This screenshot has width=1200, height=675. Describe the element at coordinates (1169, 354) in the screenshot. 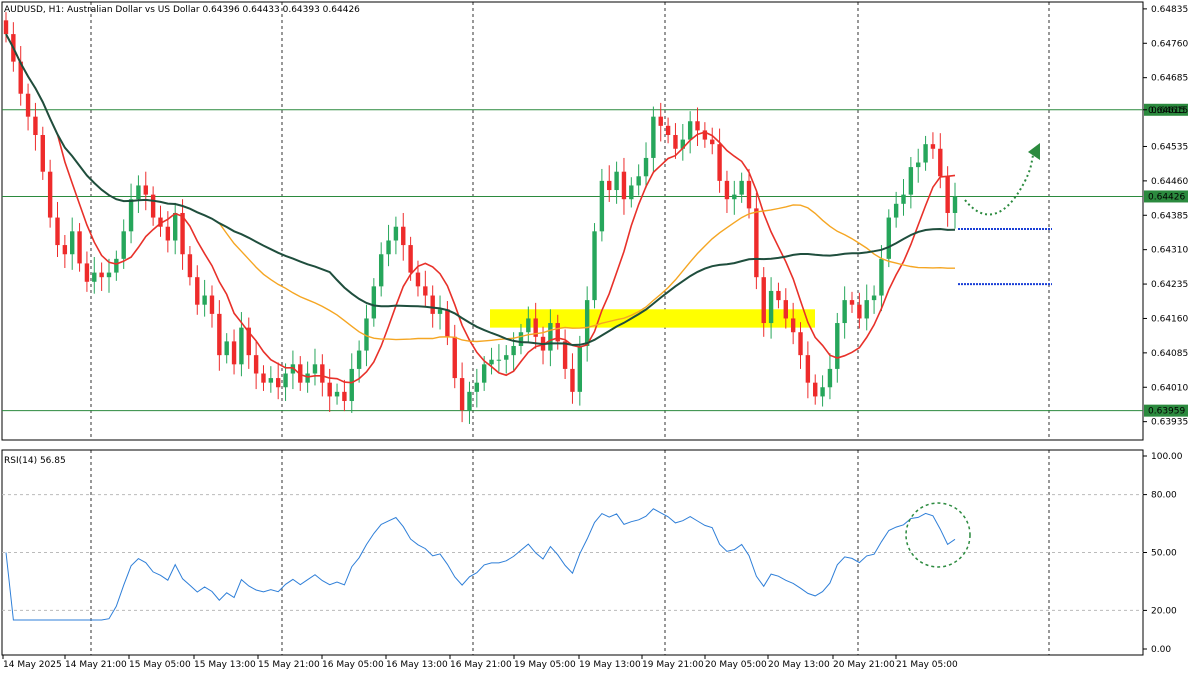

I see `price-tick-label: 0.64085` at that location.